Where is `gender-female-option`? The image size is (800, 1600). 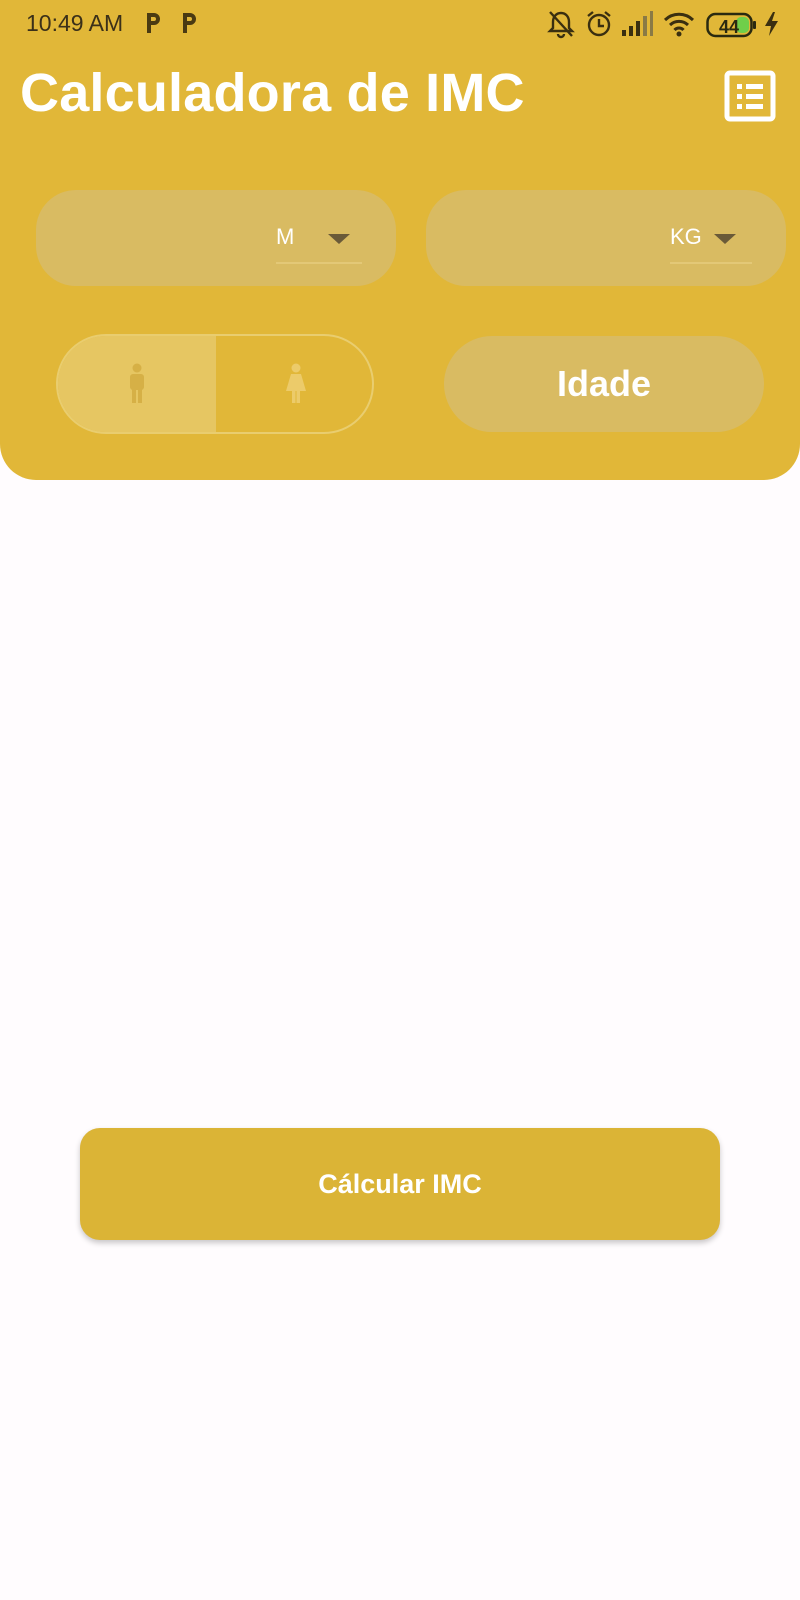 gender-female-option is located at coordinates (294, 384).